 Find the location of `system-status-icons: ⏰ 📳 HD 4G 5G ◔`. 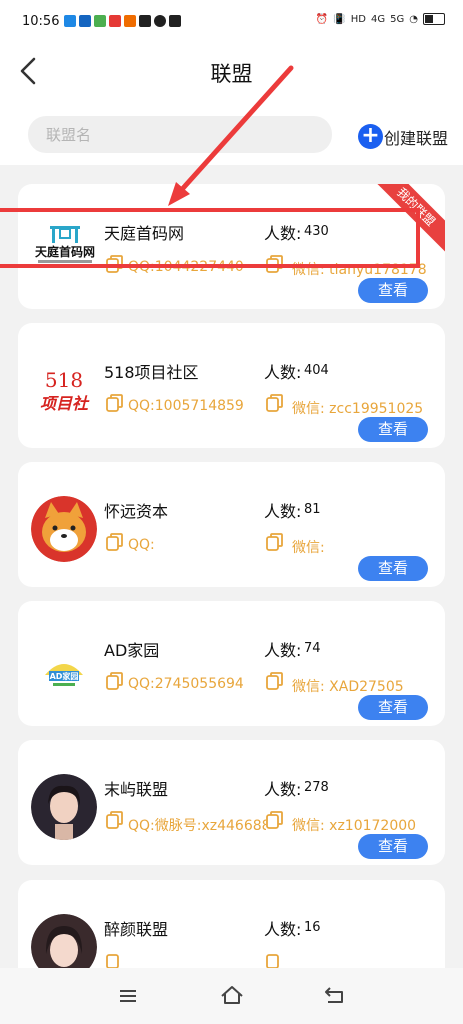

system-status-icons: ⏰ 📳 HD 4G 5G ◔ is located at coordinates (380, 19).